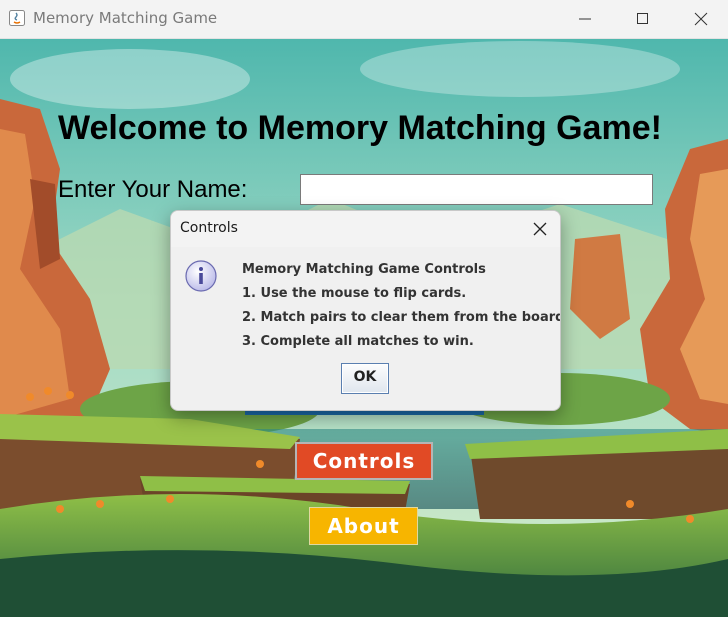  What do you see at coordinates (209, 228) in the screenshot?
I see `dialog-title: Controls` at bounding box center [209, 228].